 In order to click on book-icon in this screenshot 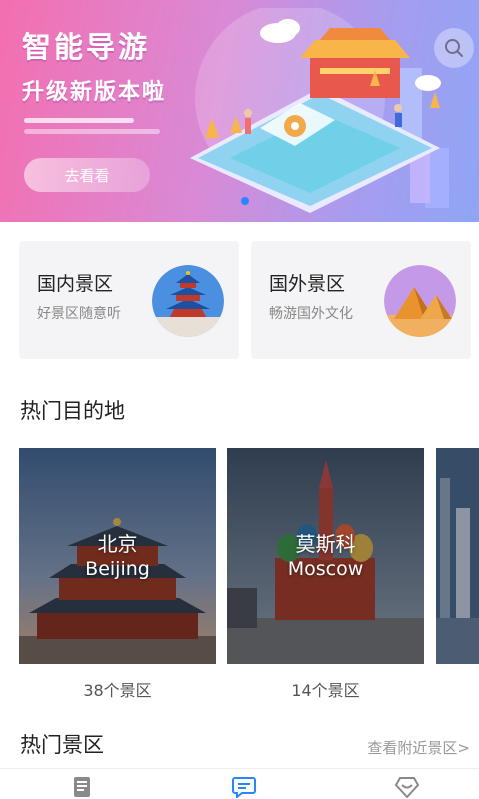, I will do `click(82, 787)`.